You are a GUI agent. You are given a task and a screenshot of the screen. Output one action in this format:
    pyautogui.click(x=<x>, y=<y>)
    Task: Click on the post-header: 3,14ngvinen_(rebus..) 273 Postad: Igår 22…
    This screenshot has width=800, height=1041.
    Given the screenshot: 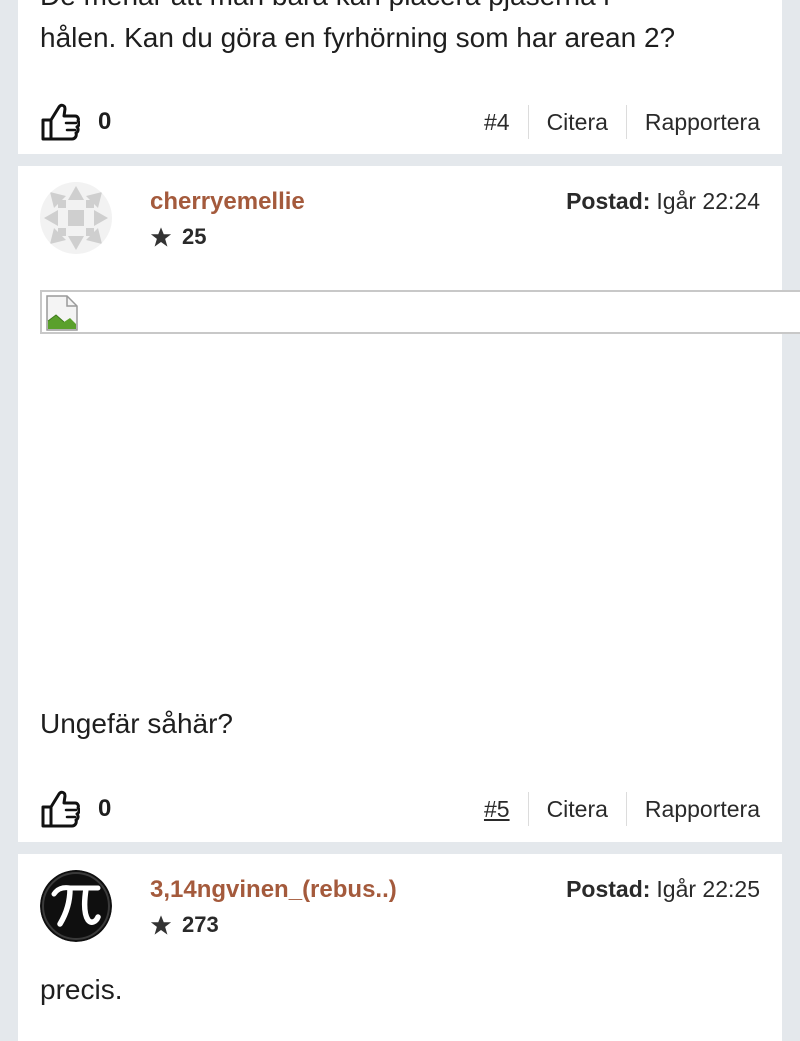 What is the action you would take?
    pyautogui.click(x=400, y=910)
    